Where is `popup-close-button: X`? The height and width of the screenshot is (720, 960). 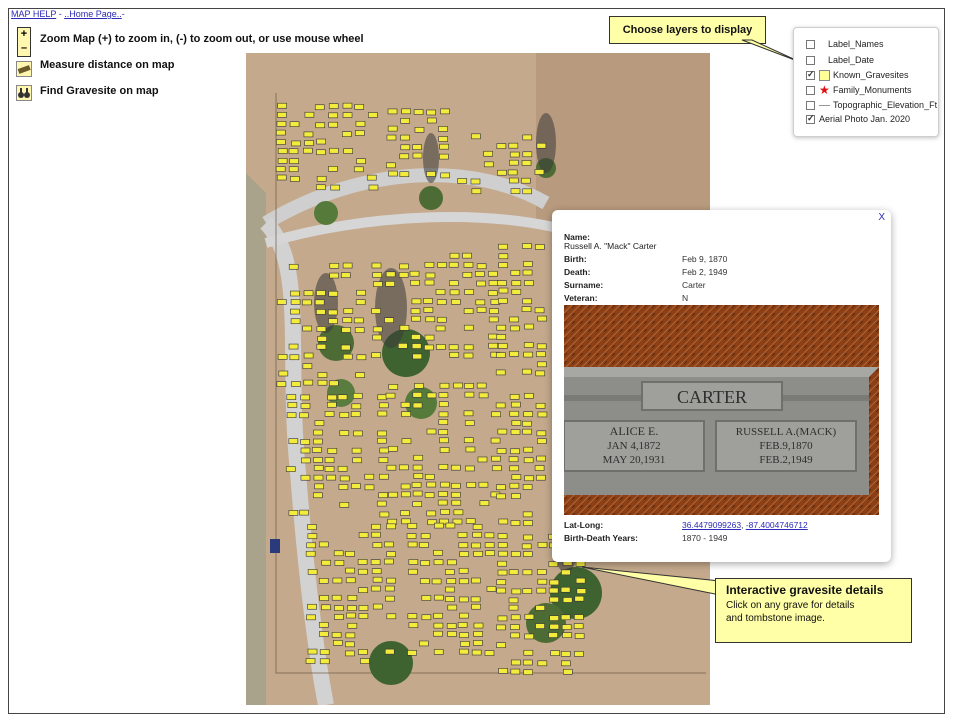
popup-close-button: X is located at coordinates (881, 217).